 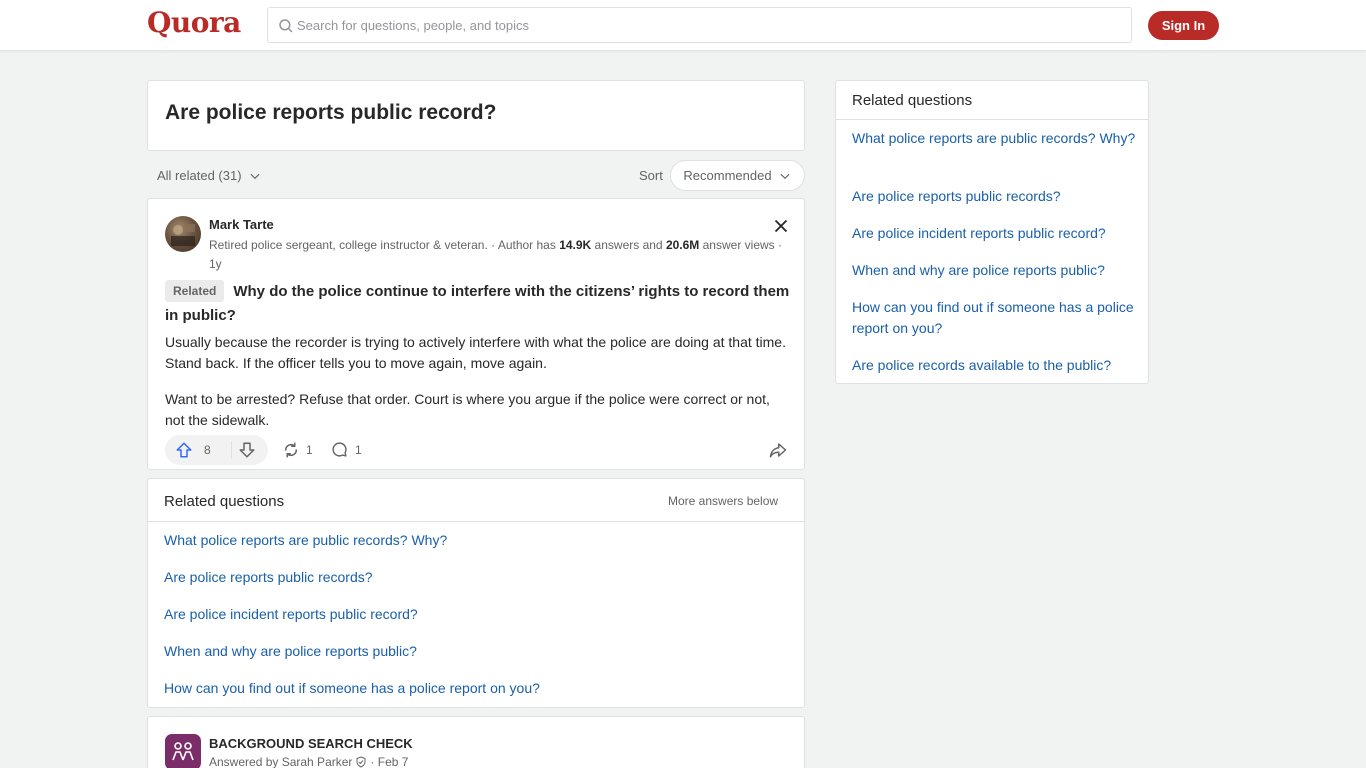 I want to click on downvote-icon, so click(x=247, y=450).